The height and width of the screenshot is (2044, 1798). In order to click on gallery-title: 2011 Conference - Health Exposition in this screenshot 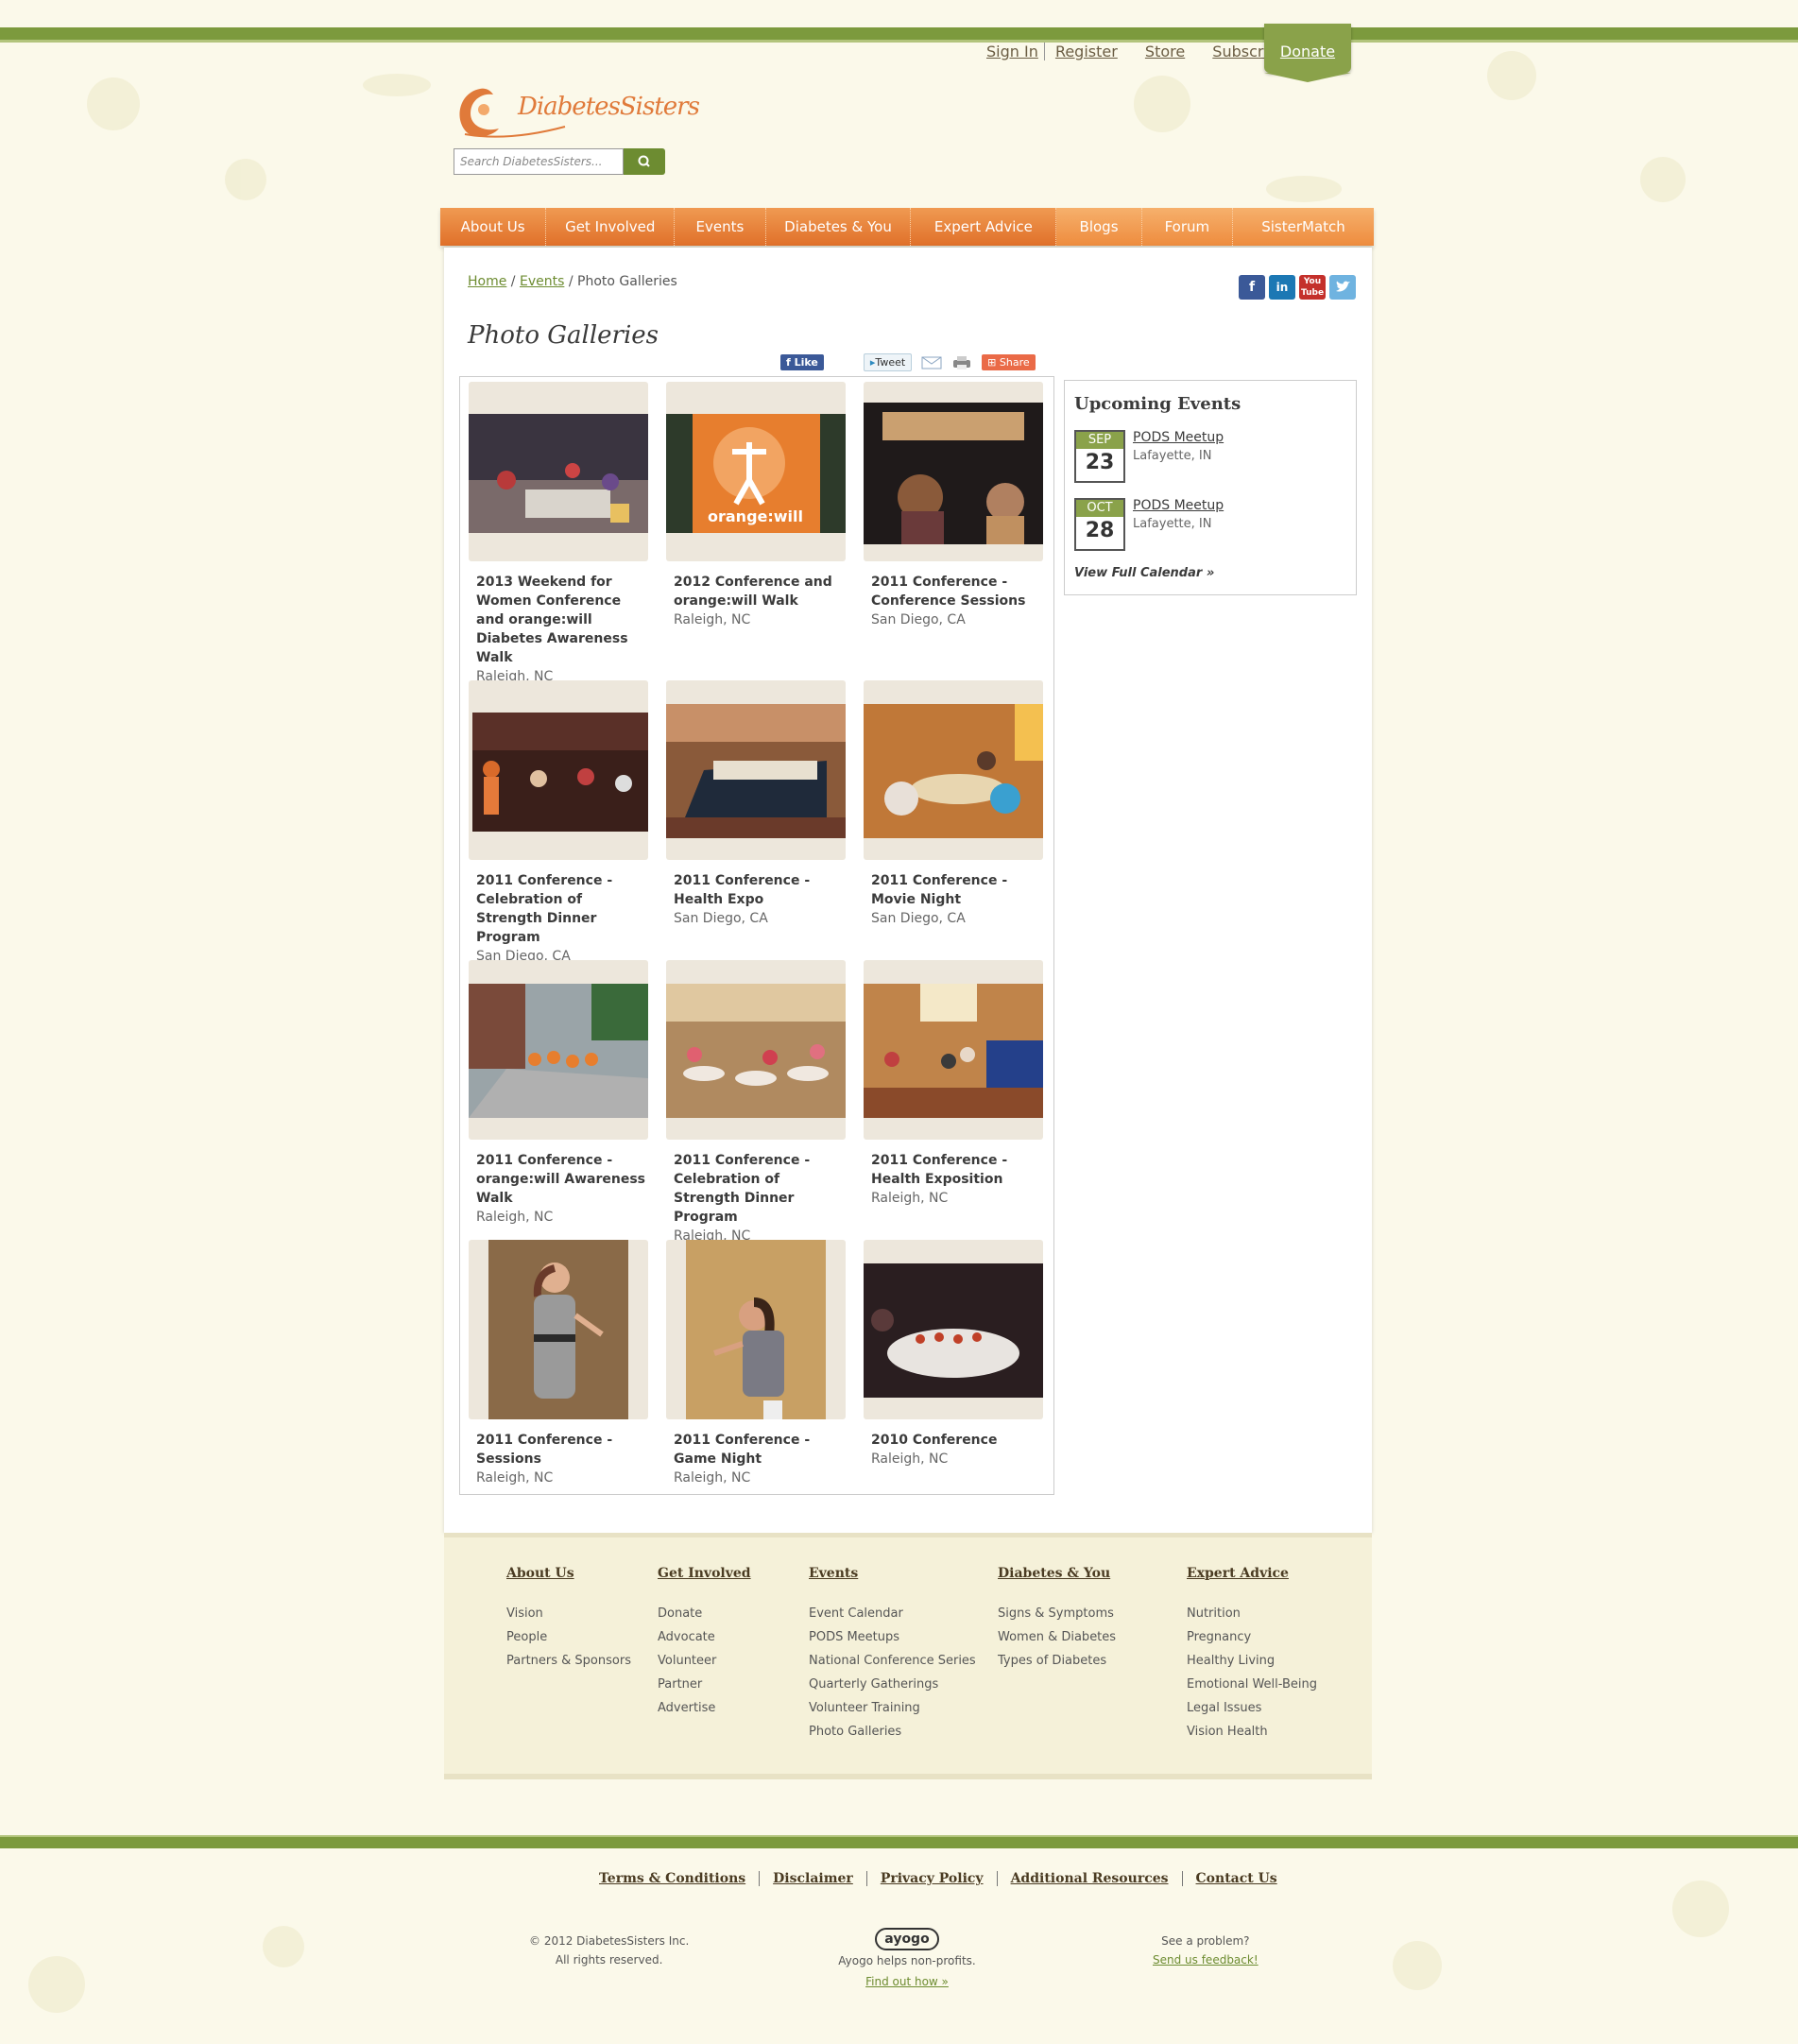, I will do `click(953, 1170)`.